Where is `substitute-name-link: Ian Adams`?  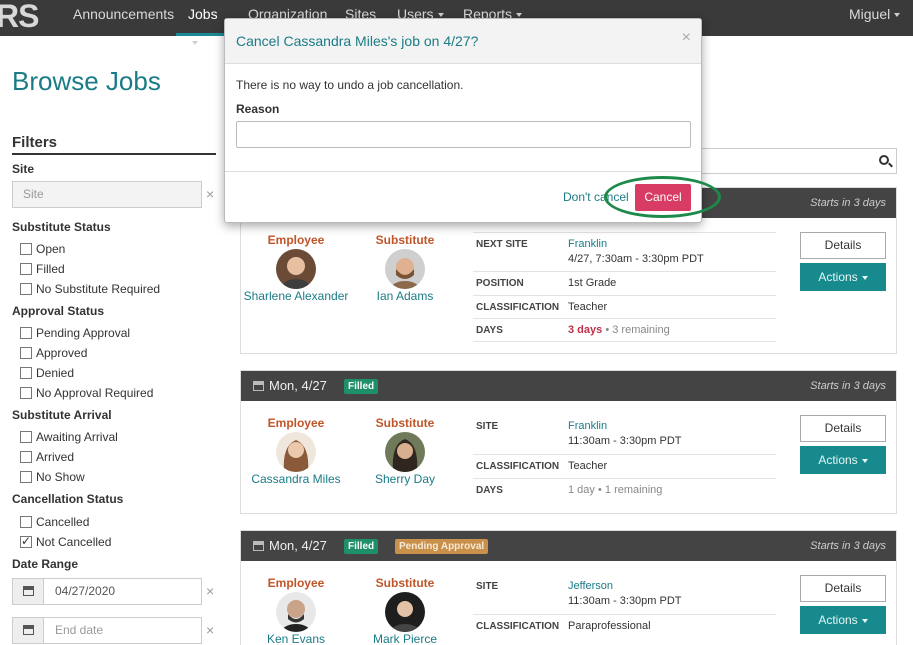
substitute-name-link: Ian Adams is located at coordinates (405, 296).